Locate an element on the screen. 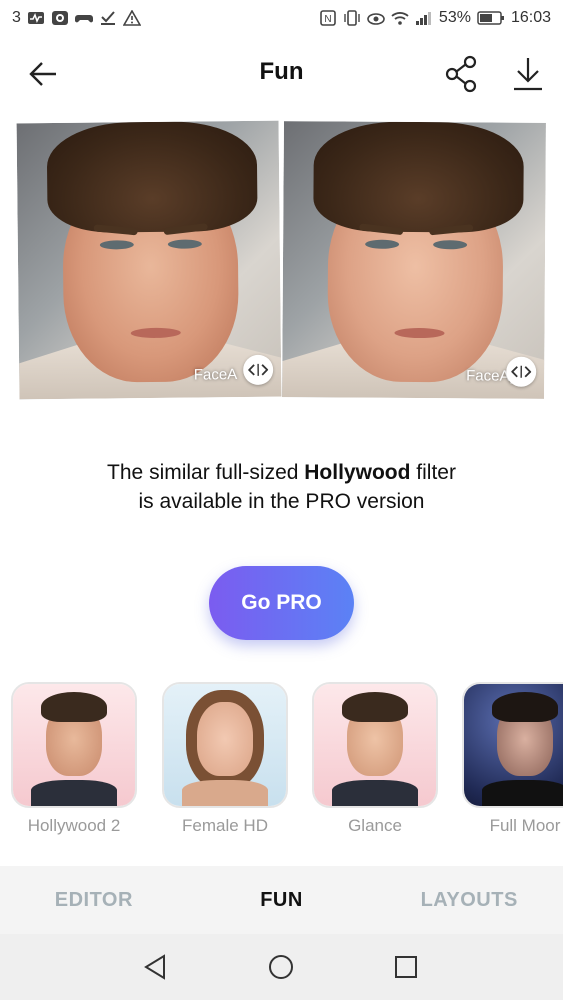  nfc-icon: N is located at coordinates (328, 18).